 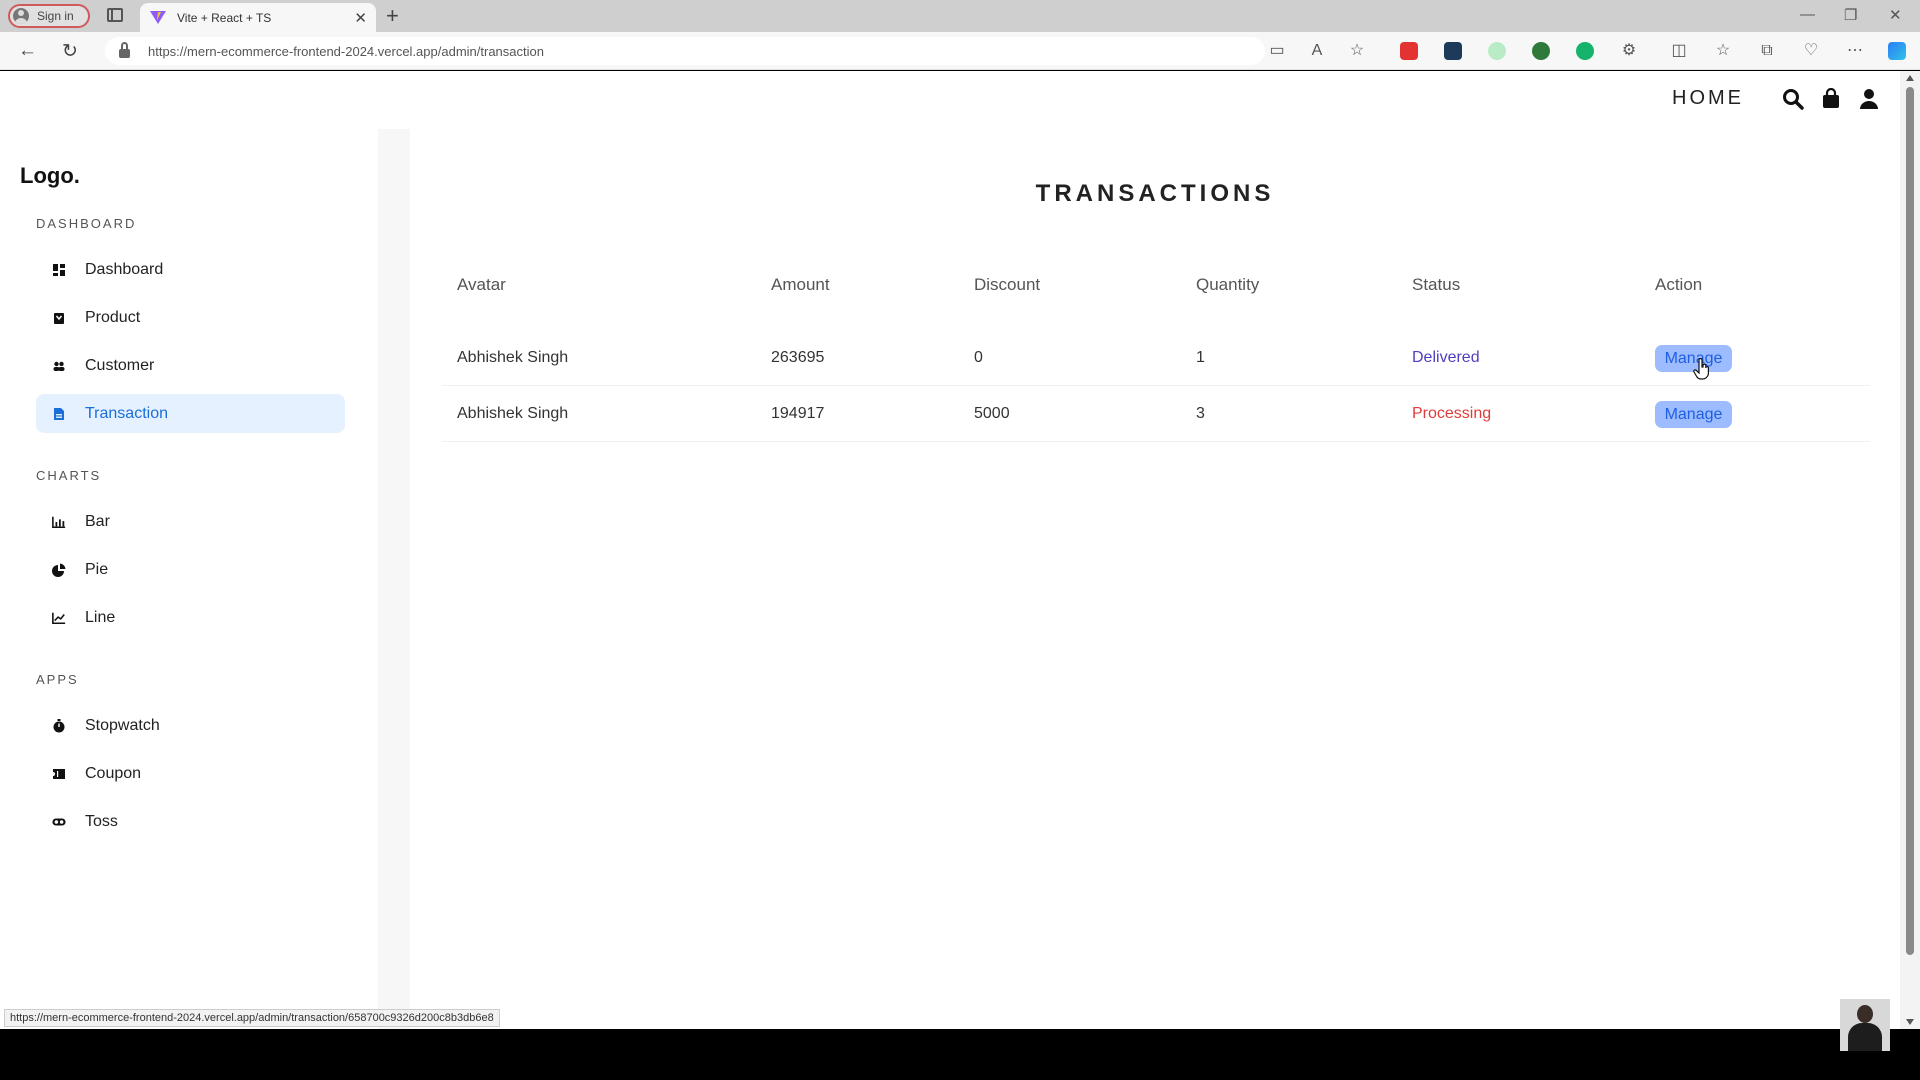 What do you see at coordinates (1317, 51) in the screenshot?
I see `read-aloud-icon: A` at bounding box center [1317, 51].